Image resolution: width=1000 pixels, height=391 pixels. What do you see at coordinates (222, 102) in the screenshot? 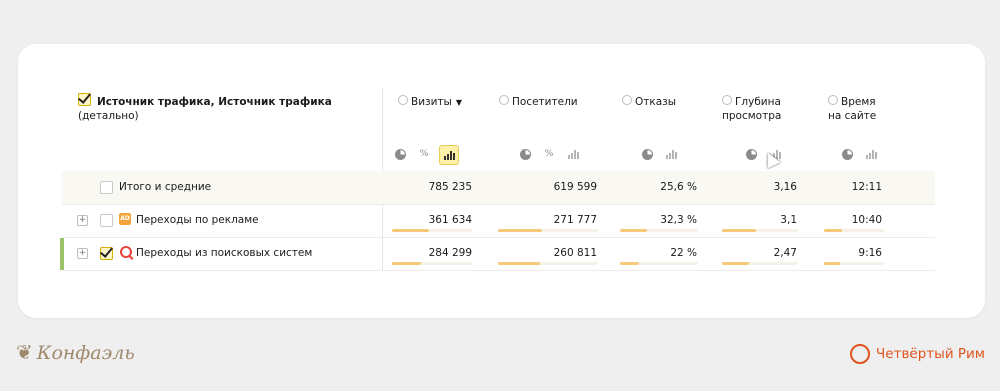
I see `dimension-title: Источник трафика, Источник трафика` at bounding box center [222, 102].